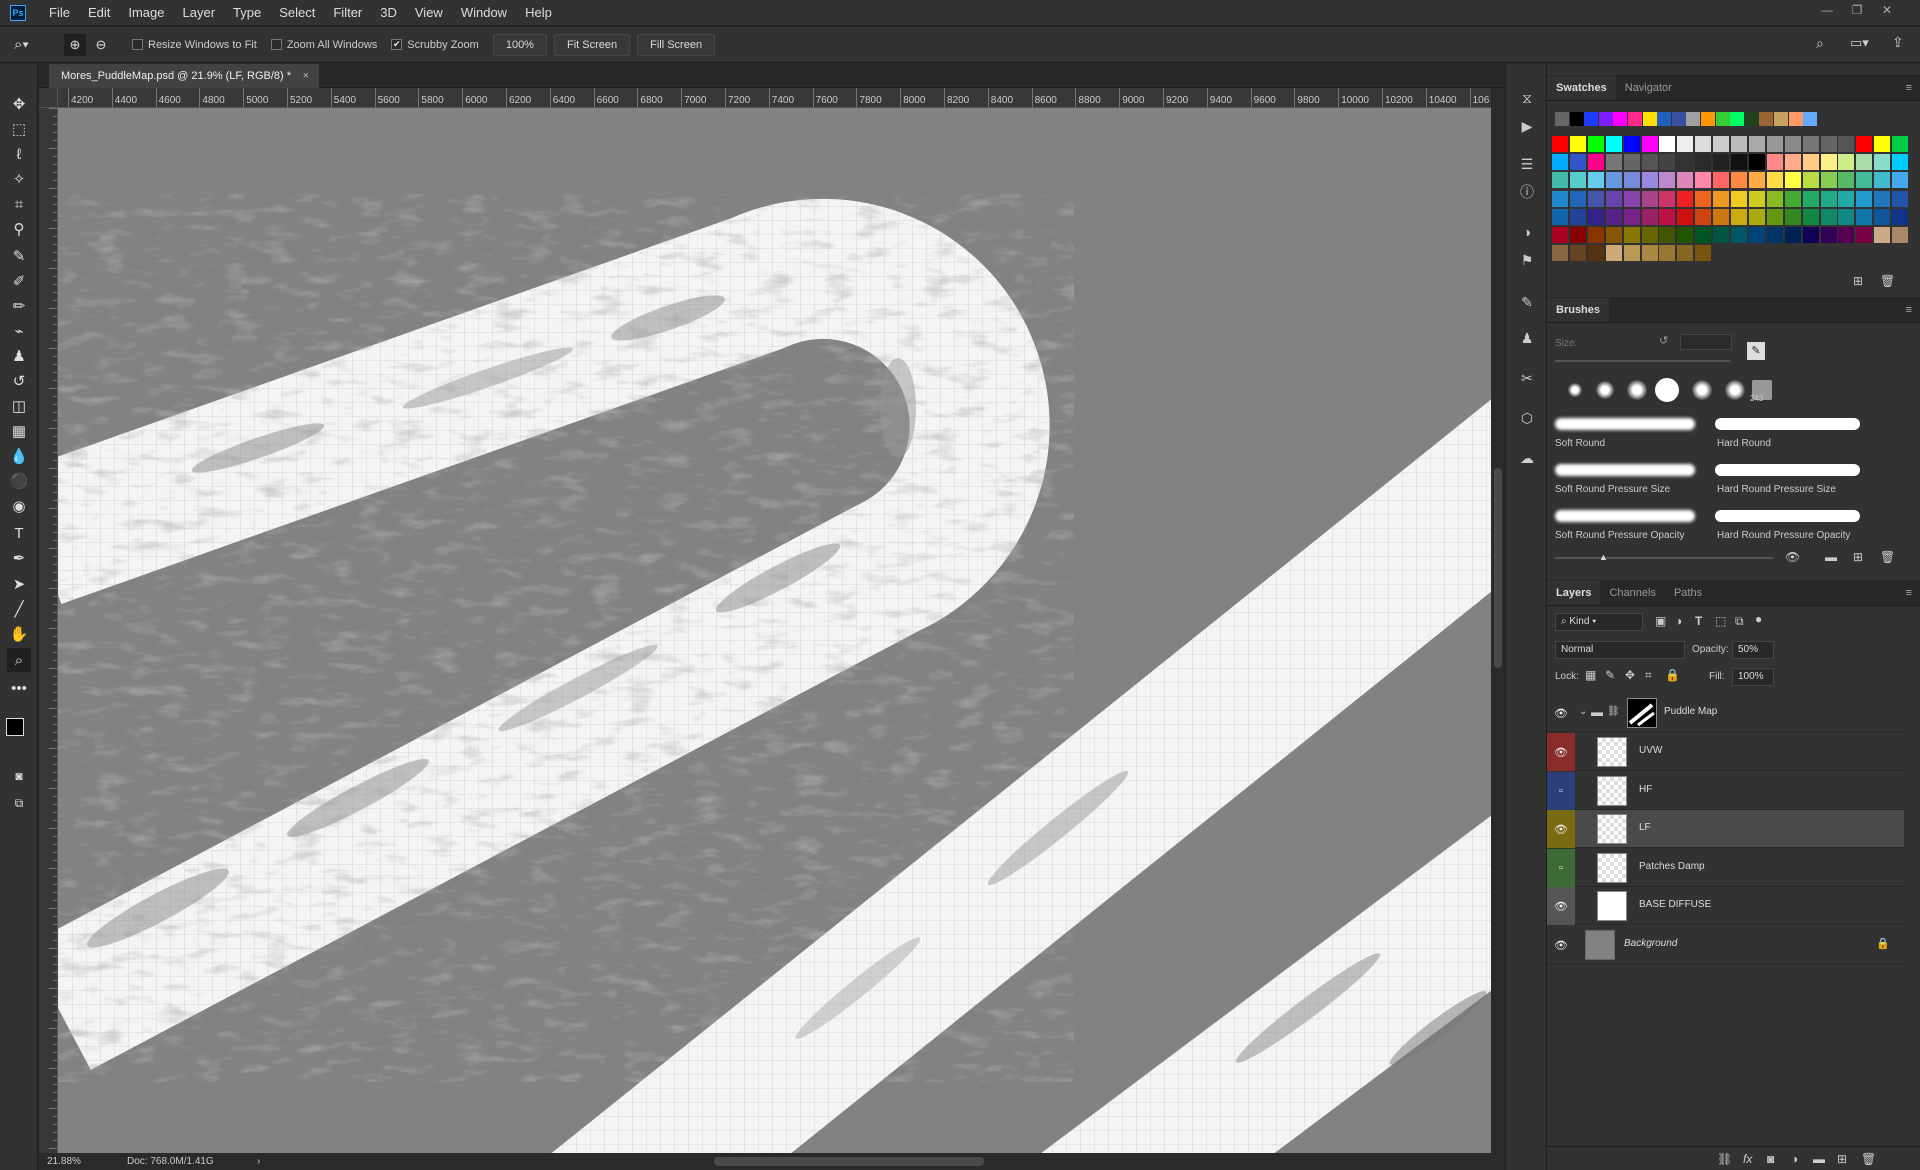  What do you see at coordinates (19, 431) in the screenshot?
I see `gradient-tool-icon: ▦` at bounding box center [19, 431].